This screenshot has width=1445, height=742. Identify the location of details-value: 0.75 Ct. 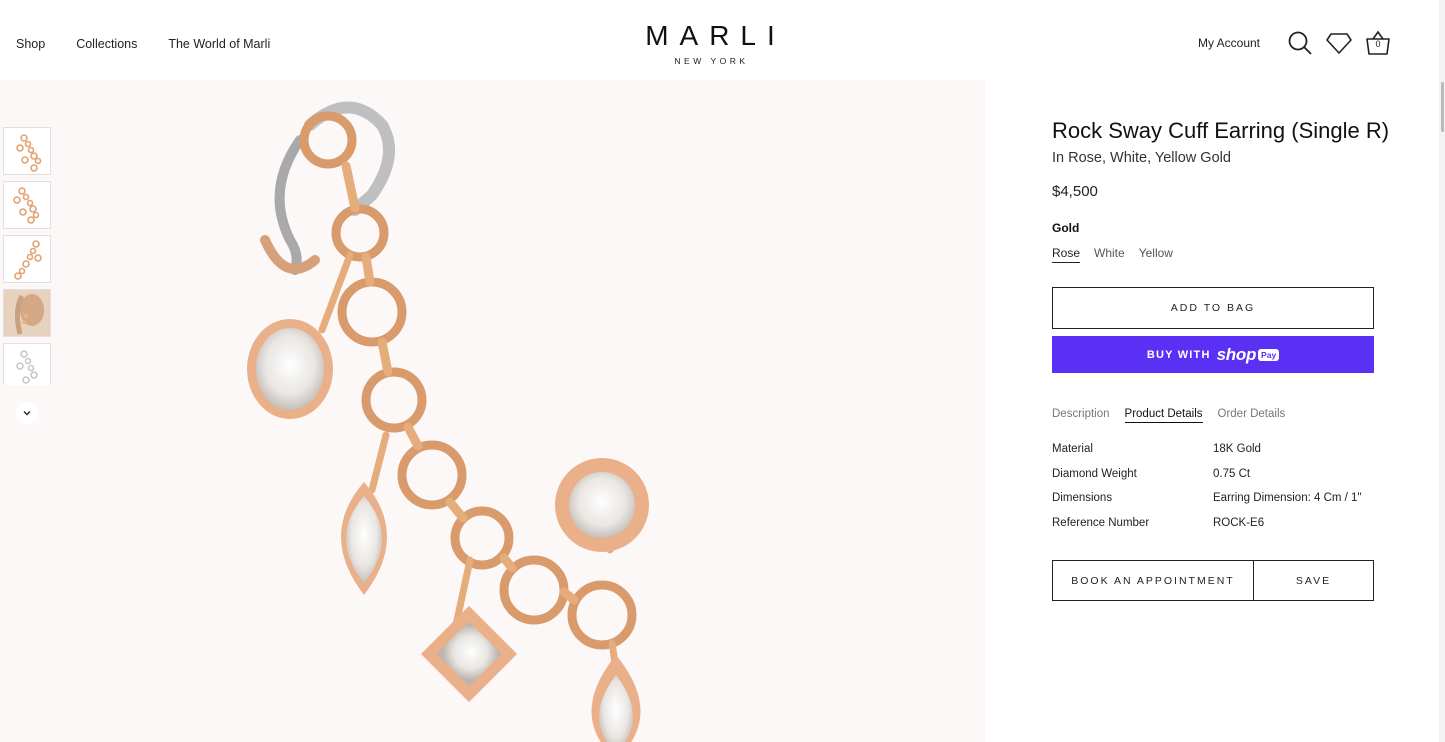
(1232, 473).